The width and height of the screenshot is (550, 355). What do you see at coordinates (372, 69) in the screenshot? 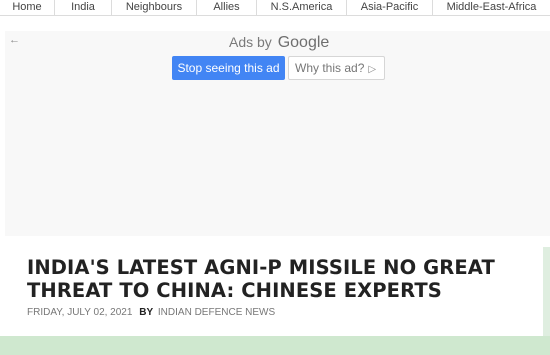
I see `info-triangle-icon: ▷` at bounding box center [372, 69].